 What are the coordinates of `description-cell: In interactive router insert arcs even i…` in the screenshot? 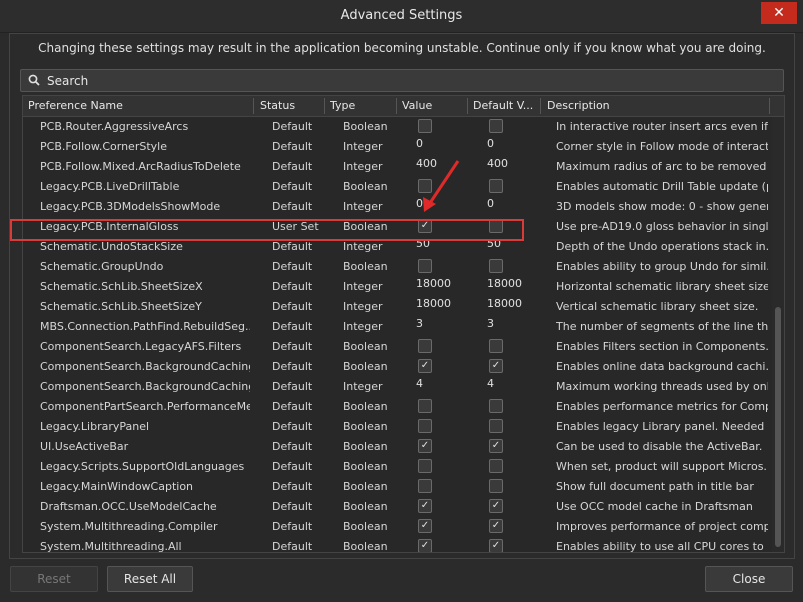 It's located at (662, 126).